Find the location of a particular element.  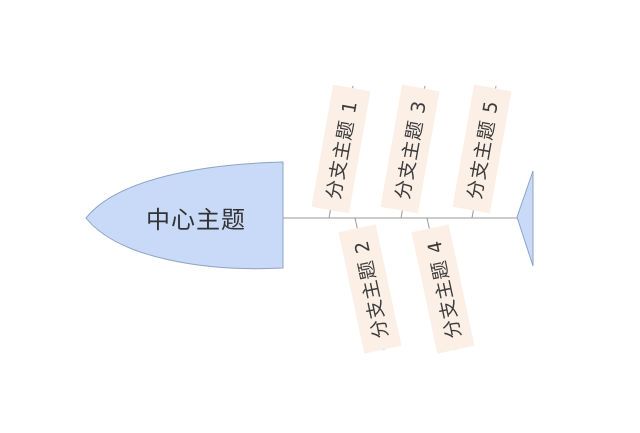

fish-tail is located at coordinates (525, 218).